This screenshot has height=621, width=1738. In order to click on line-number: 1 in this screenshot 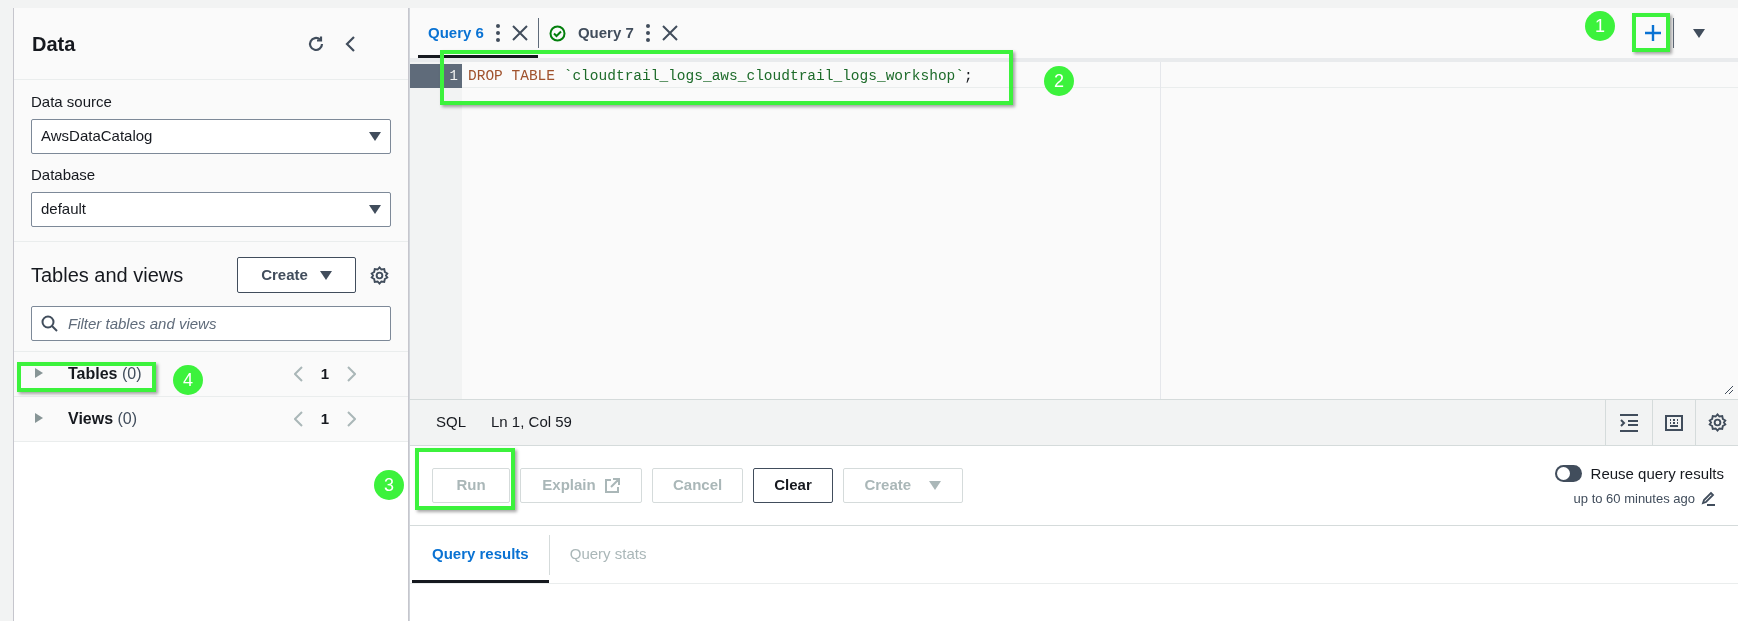, I will do `click(436, 76)`.